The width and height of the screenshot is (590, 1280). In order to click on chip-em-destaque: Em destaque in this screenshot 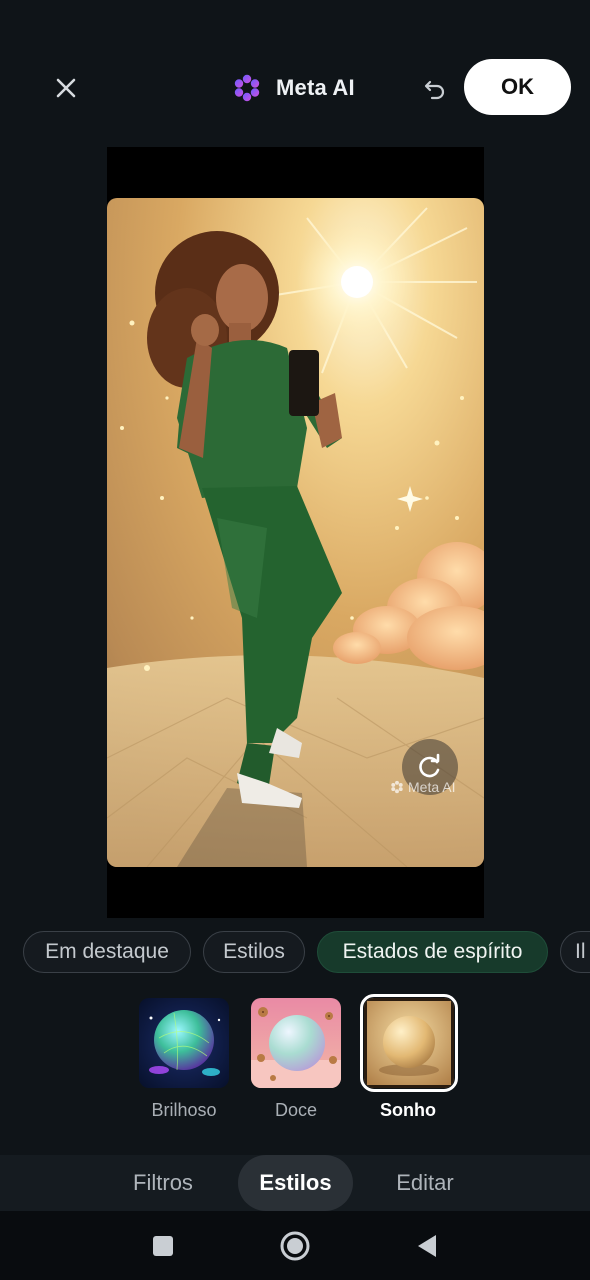, I will do `click(107, 952)`.